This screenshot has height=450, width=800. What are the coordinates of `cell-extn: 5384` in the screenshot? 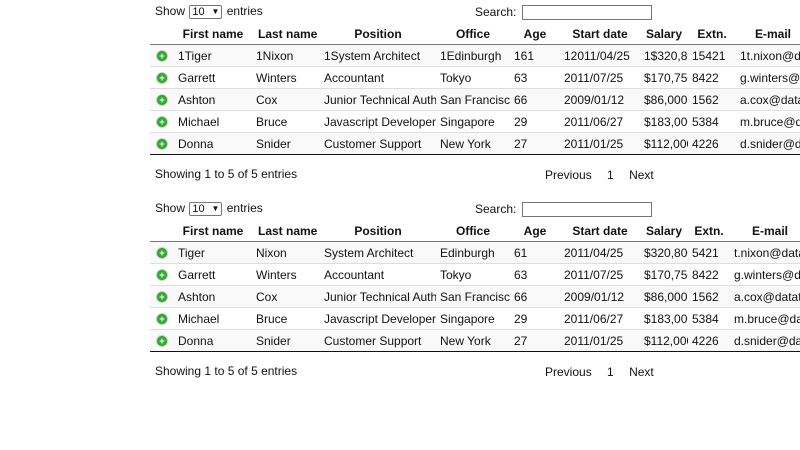 It's located at (709, 318).